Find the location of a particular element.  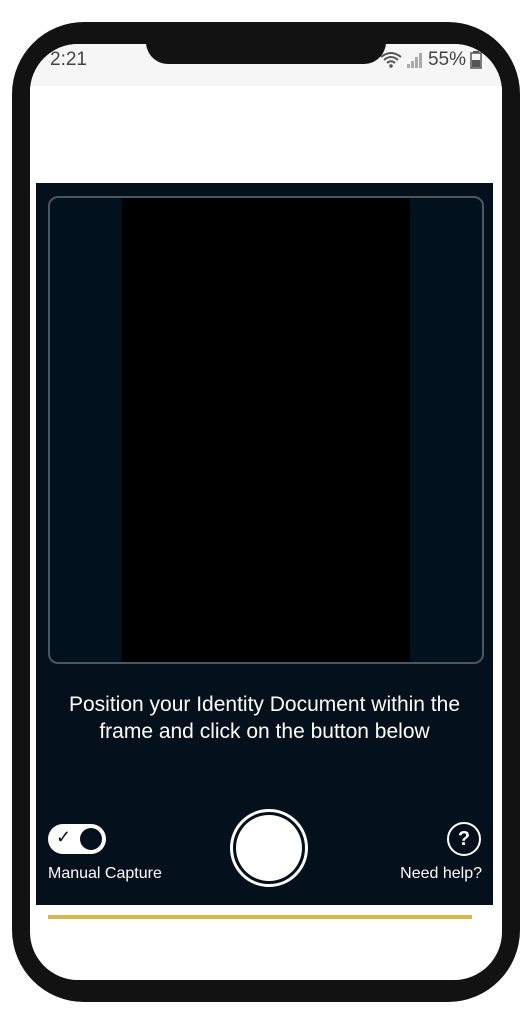

battery-icon is located at coordinates (476, 60).